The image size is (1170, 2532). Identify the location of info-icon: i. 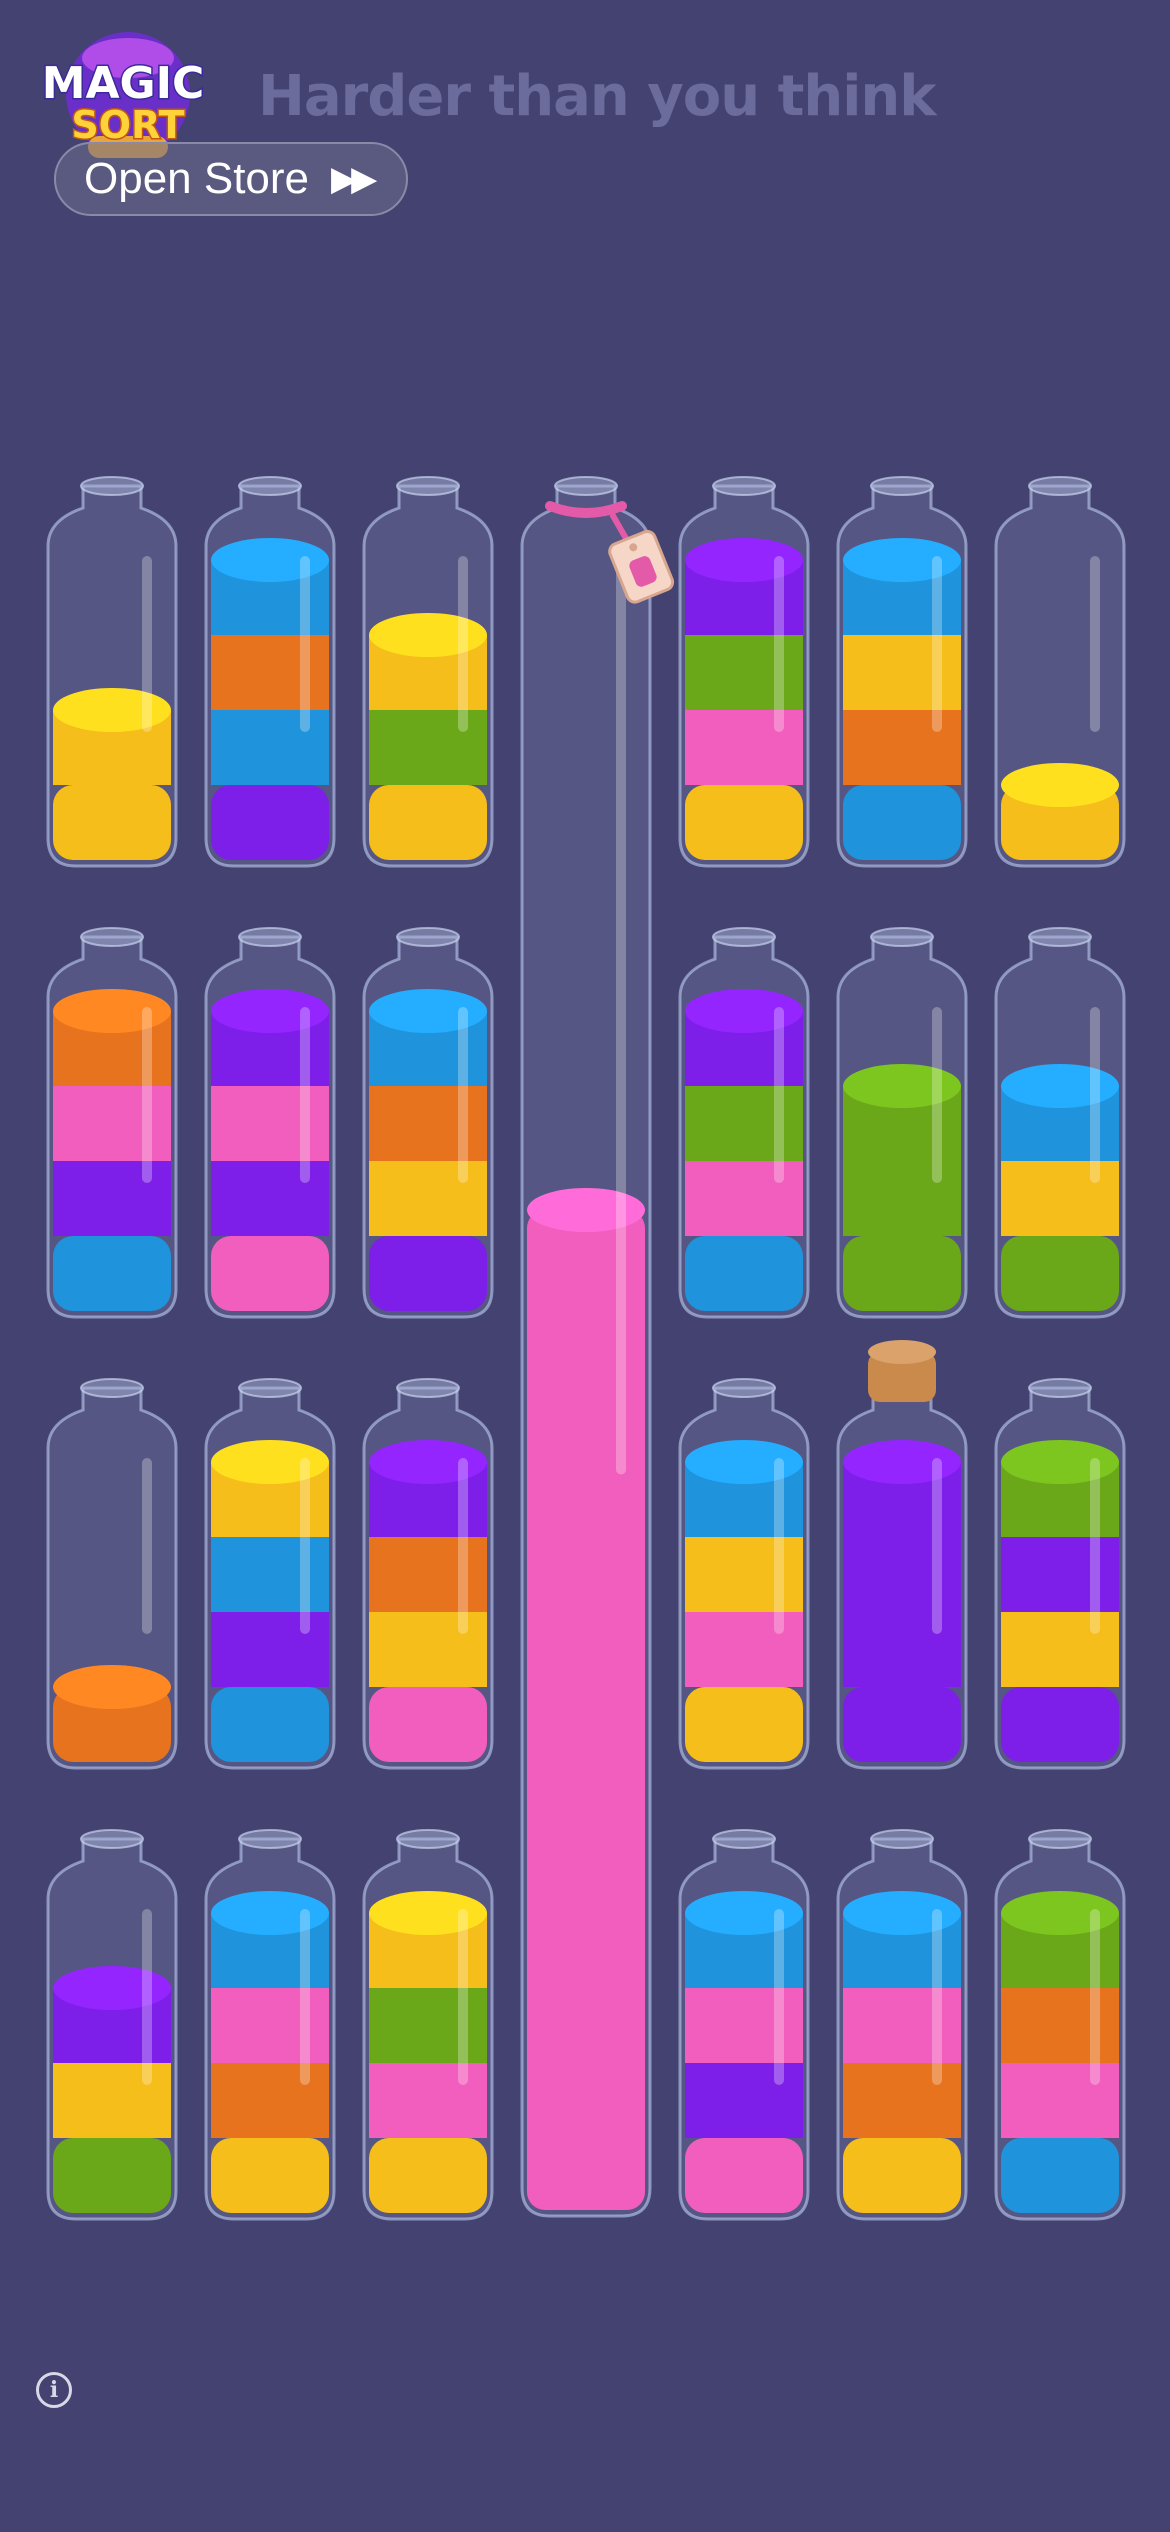
(54, 2390).